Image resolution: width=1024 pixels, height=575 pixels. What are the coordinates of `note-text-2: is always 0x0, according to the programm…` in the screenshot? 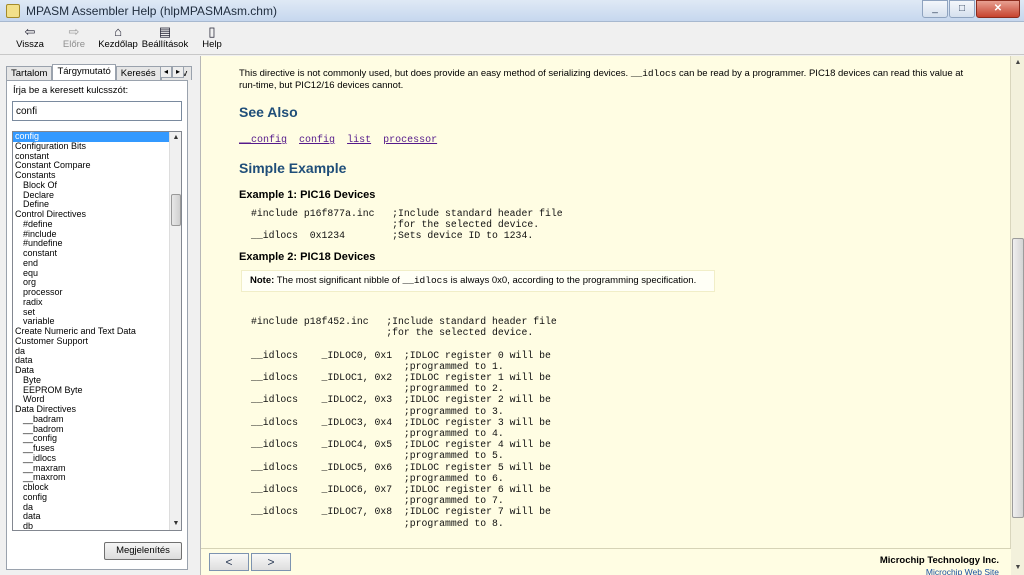 It's located at (572, 280).